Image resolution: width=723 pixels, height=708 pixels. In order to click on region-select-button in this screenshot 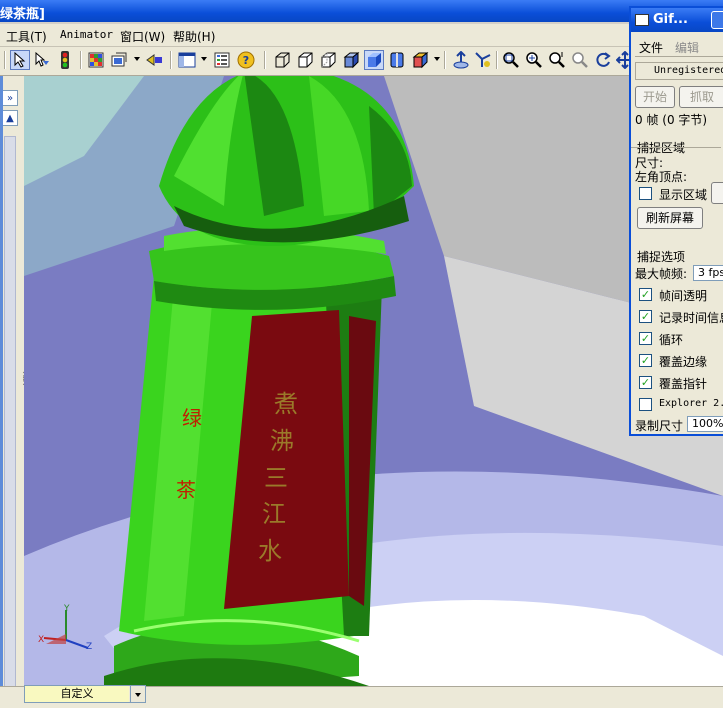, I will do `click(717, 193)`.